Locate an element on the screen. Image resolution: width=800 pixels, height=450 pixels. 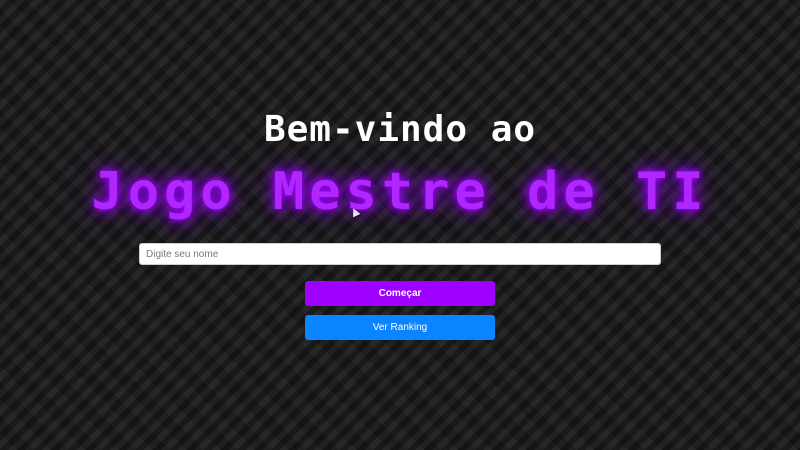
game-title: Jogo Mestre de TI is located at coordinates (400, 192).